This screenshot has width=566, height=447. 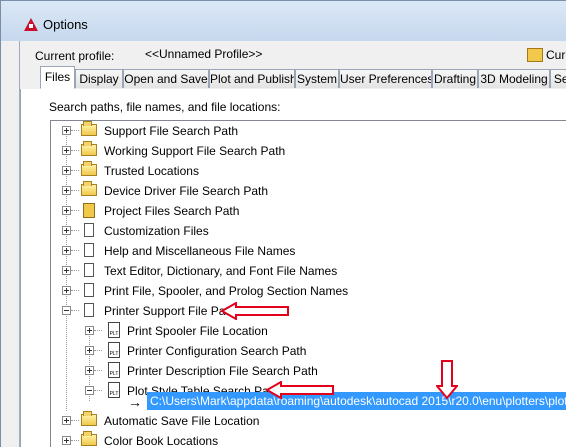 I want to click on tree-item-trusted-locations: Trusted Locations, so click(x=308, y=171).